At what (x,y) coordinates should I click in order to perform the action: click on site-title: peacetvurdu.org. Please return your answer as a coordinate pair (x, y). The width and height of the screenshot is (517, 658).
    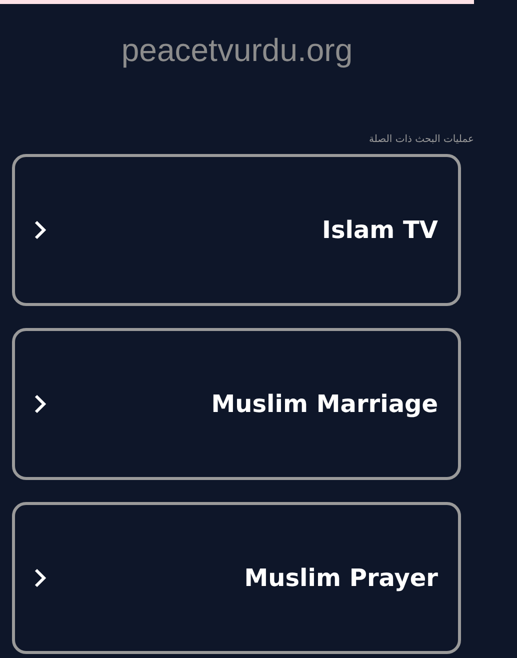
    Looking at the image, I should click on (237, 50).